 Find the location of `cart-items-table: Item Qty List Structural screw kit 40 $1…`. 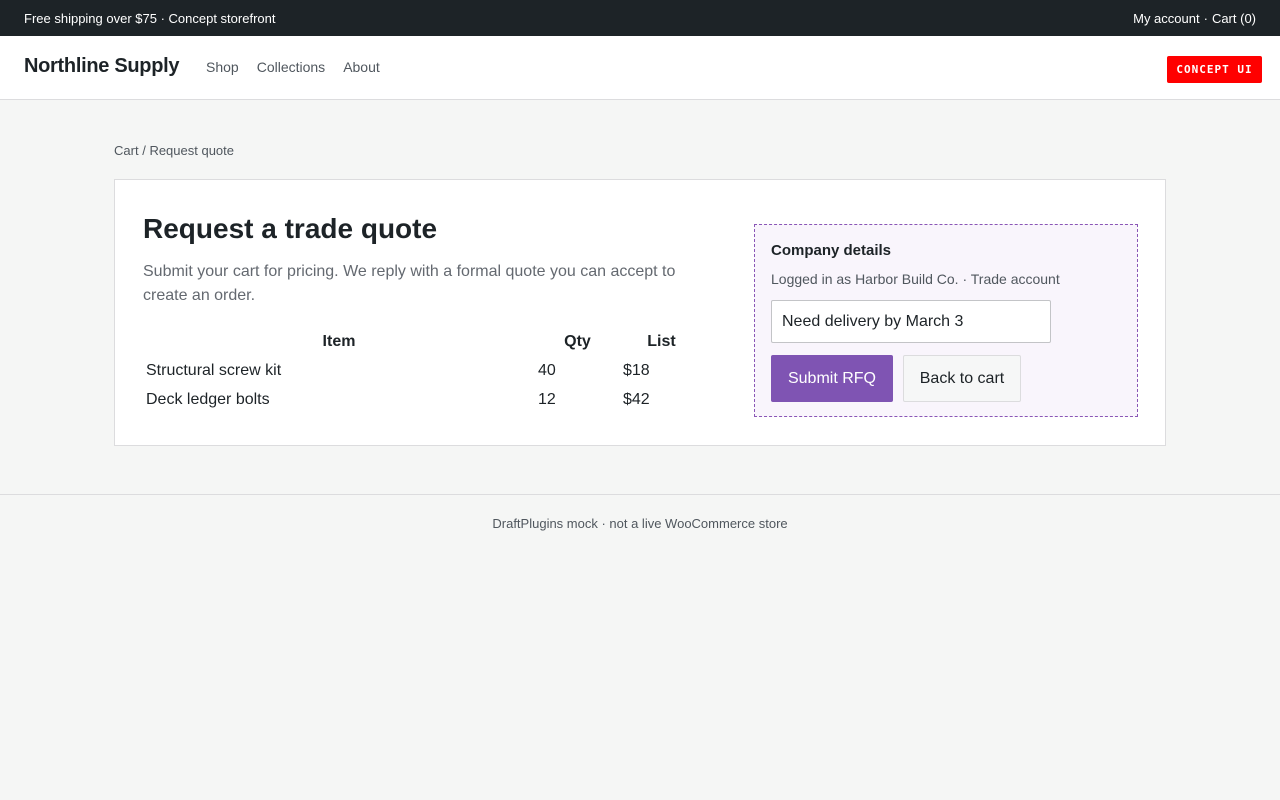

cart-items-table: Item Qty List Structural screw kit 40 $1… is located at coordinates (423, 371).